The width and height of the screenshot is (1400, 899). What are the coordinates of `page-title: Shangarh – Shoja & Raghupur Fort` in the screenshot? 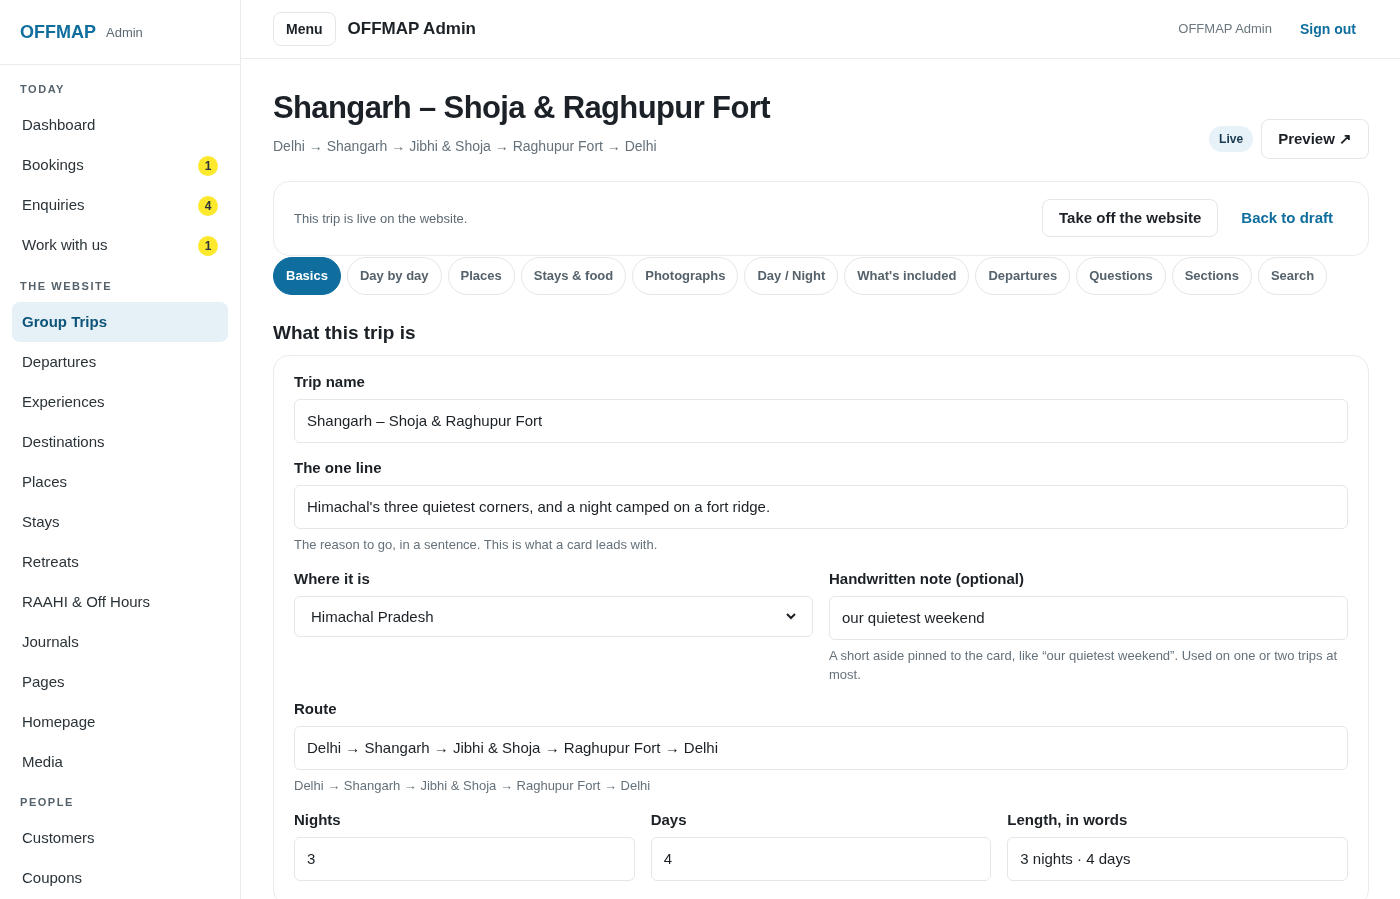 It's located at (521, 108).